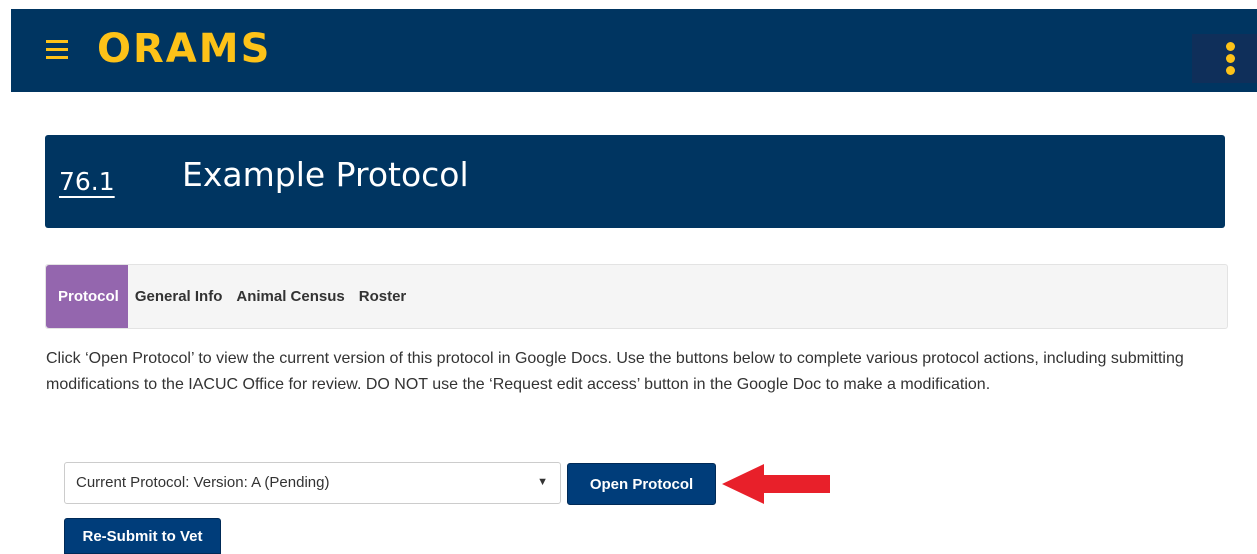  Describe the element at coordinates (142, 536) in the screenshot. I see `resubmit-to-vet-button: Re-Submit to Vet` at that location.